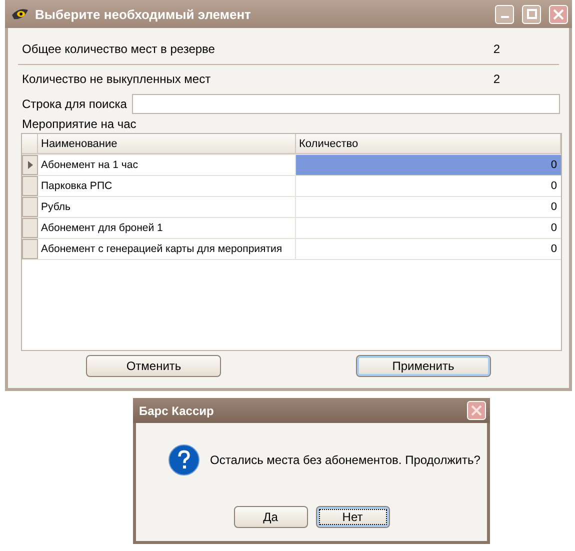 The width and height of the screenshot is (575, 551). I want to click on corner-header, so click(30, 144).